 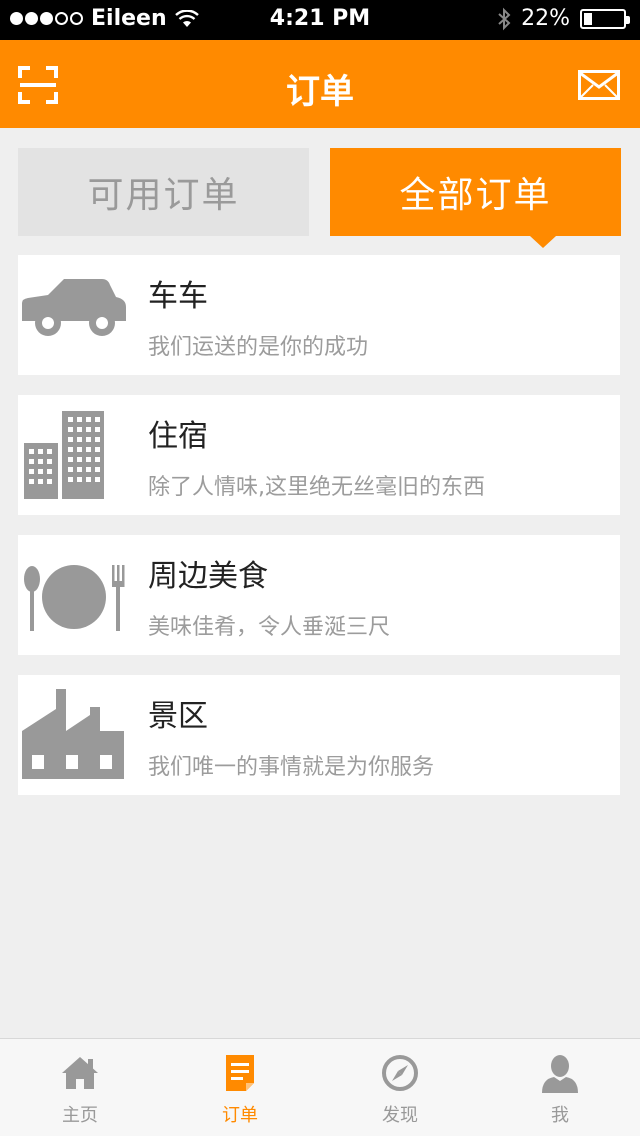 I want to click on status-right: 22%, so click(x=563, y=18).